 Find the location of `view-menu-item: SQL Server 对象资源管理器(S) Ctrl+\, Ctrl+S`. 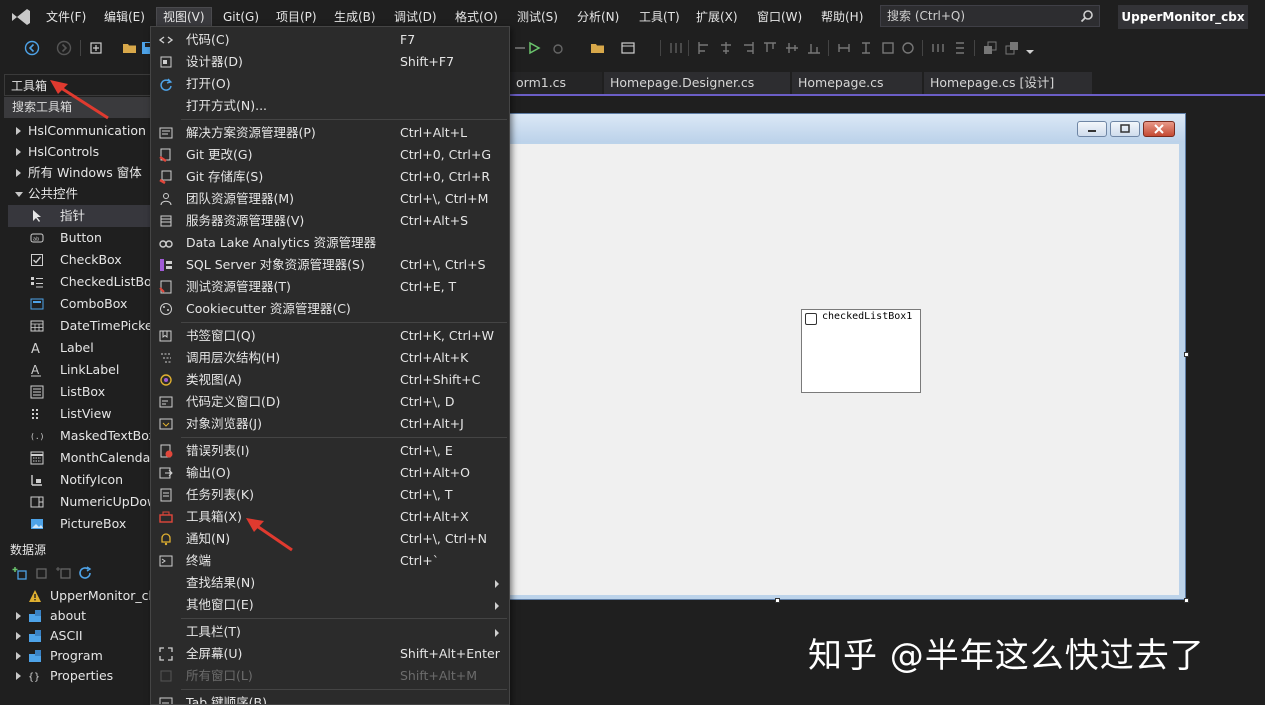

view-menu-item: SQL Server 对象资源管理器(S) Ctrl+\, Ctrl+S is located at coordinates (330, 265).